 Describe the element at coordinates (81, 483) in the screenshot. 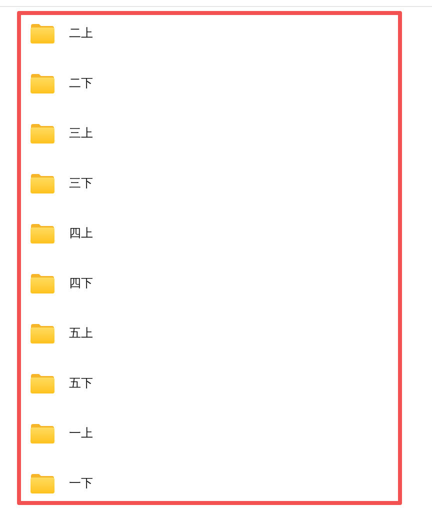

I see `folder-name: 一下` at that location.